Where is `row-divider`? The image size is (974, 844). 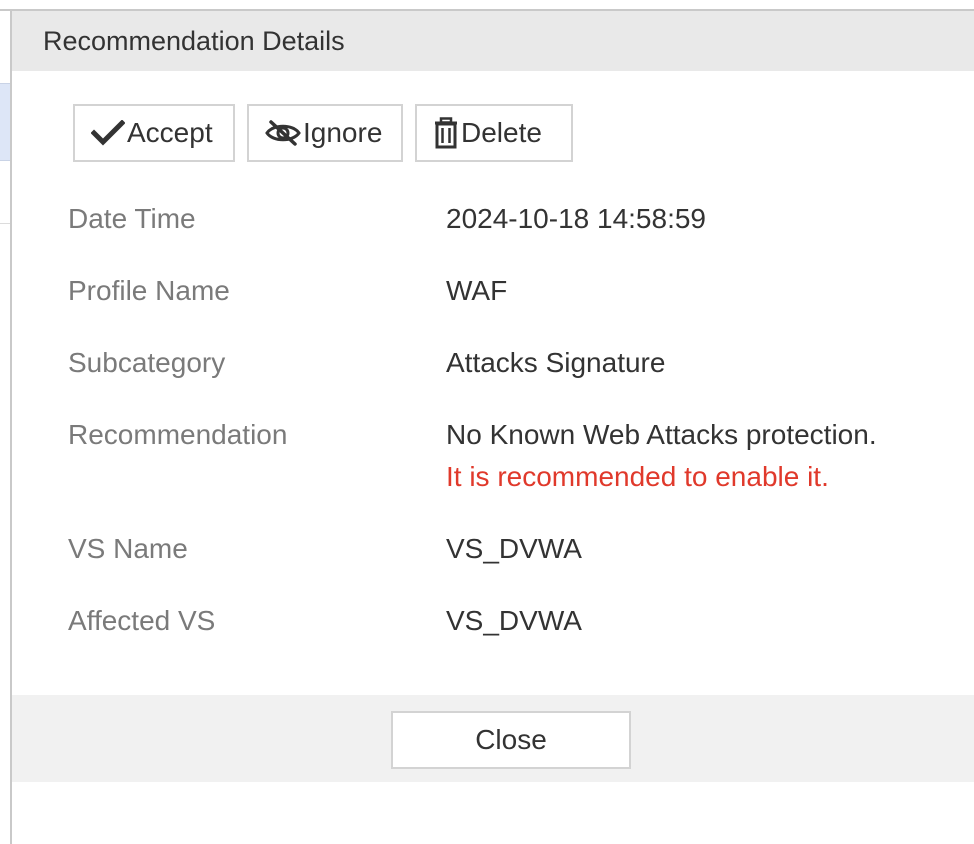
row-divider is located at coordinates (5, 223).